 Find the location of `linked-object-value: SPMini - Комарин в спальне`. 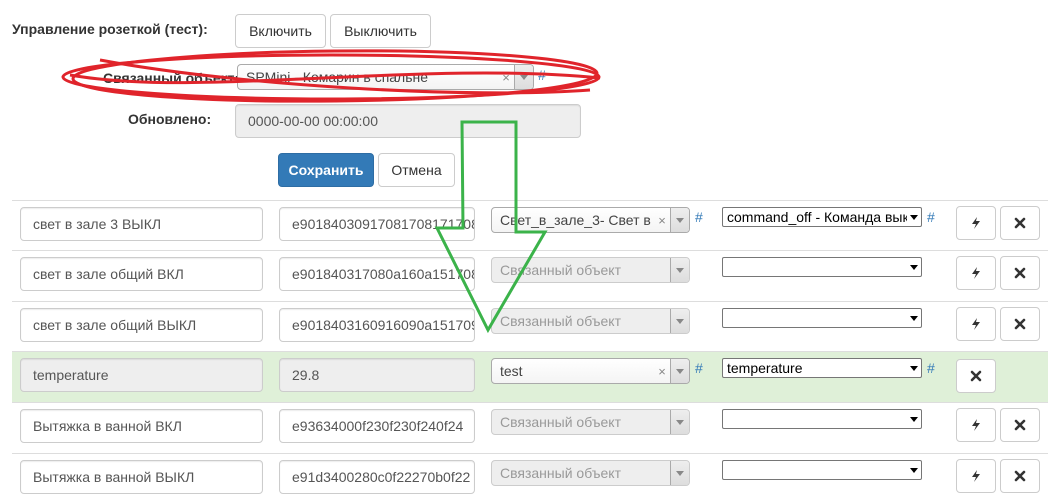

linked-object-value: SPMini - Комарин в спальне is located at coordinates (337, 77).